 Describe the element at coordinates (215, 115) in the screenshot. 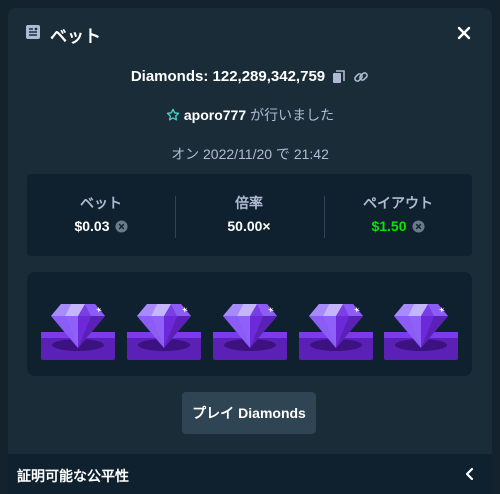

I see `player-name: aporo777` at that location.